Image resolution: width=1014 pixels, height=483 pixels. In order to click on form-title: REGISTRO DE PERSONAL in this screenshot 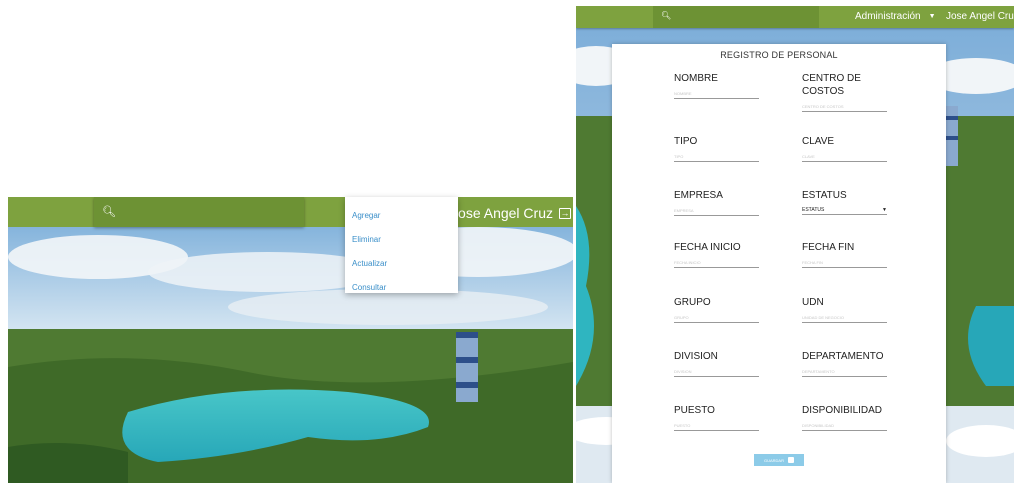, I will do `click(779, 55)`.